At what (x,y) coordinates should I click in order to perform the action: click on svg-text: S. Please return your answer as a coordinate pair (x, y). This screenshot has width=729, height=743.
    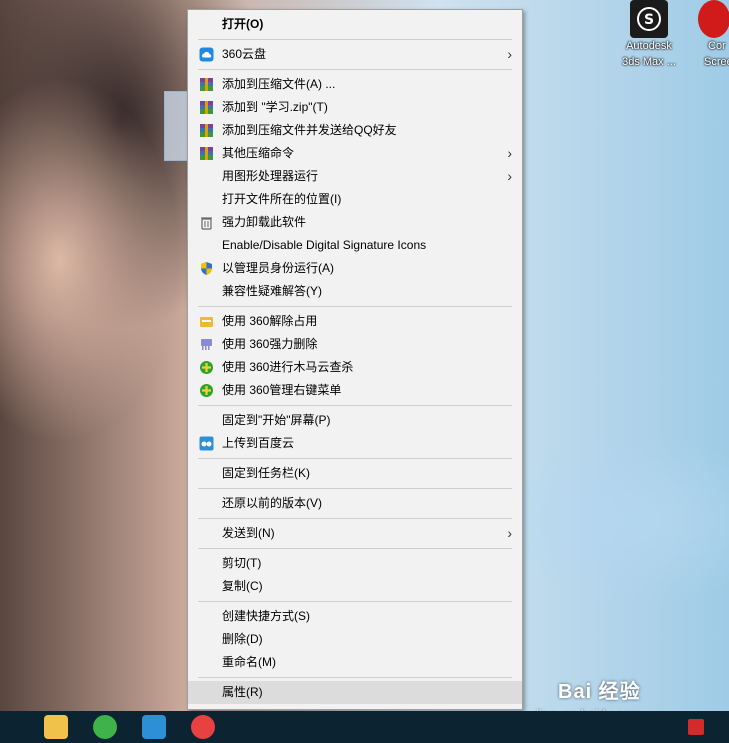
    Looking at the image, I should click on (649, 20).